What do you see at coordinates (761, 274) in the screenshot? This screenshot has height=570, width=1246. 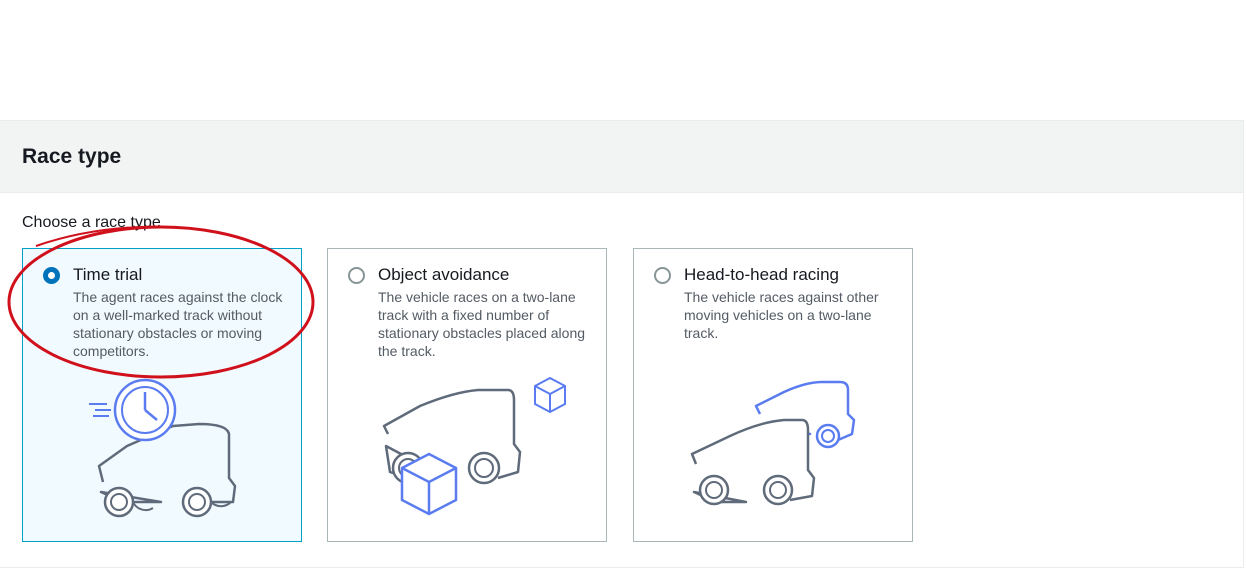 I see `tile-title: Head-to-head racing` at bounding box center [761, 274].